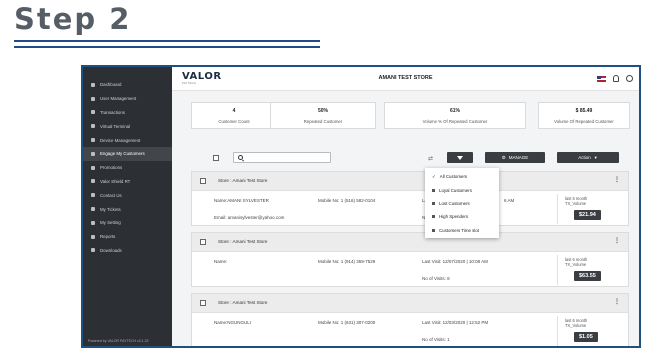 Image resolution: width=670 pixels, height=358 pixels. What do you see at coordinates (93, 112) in the screenshot?
I see `transactions-icon` at bounding box center [93, 112].